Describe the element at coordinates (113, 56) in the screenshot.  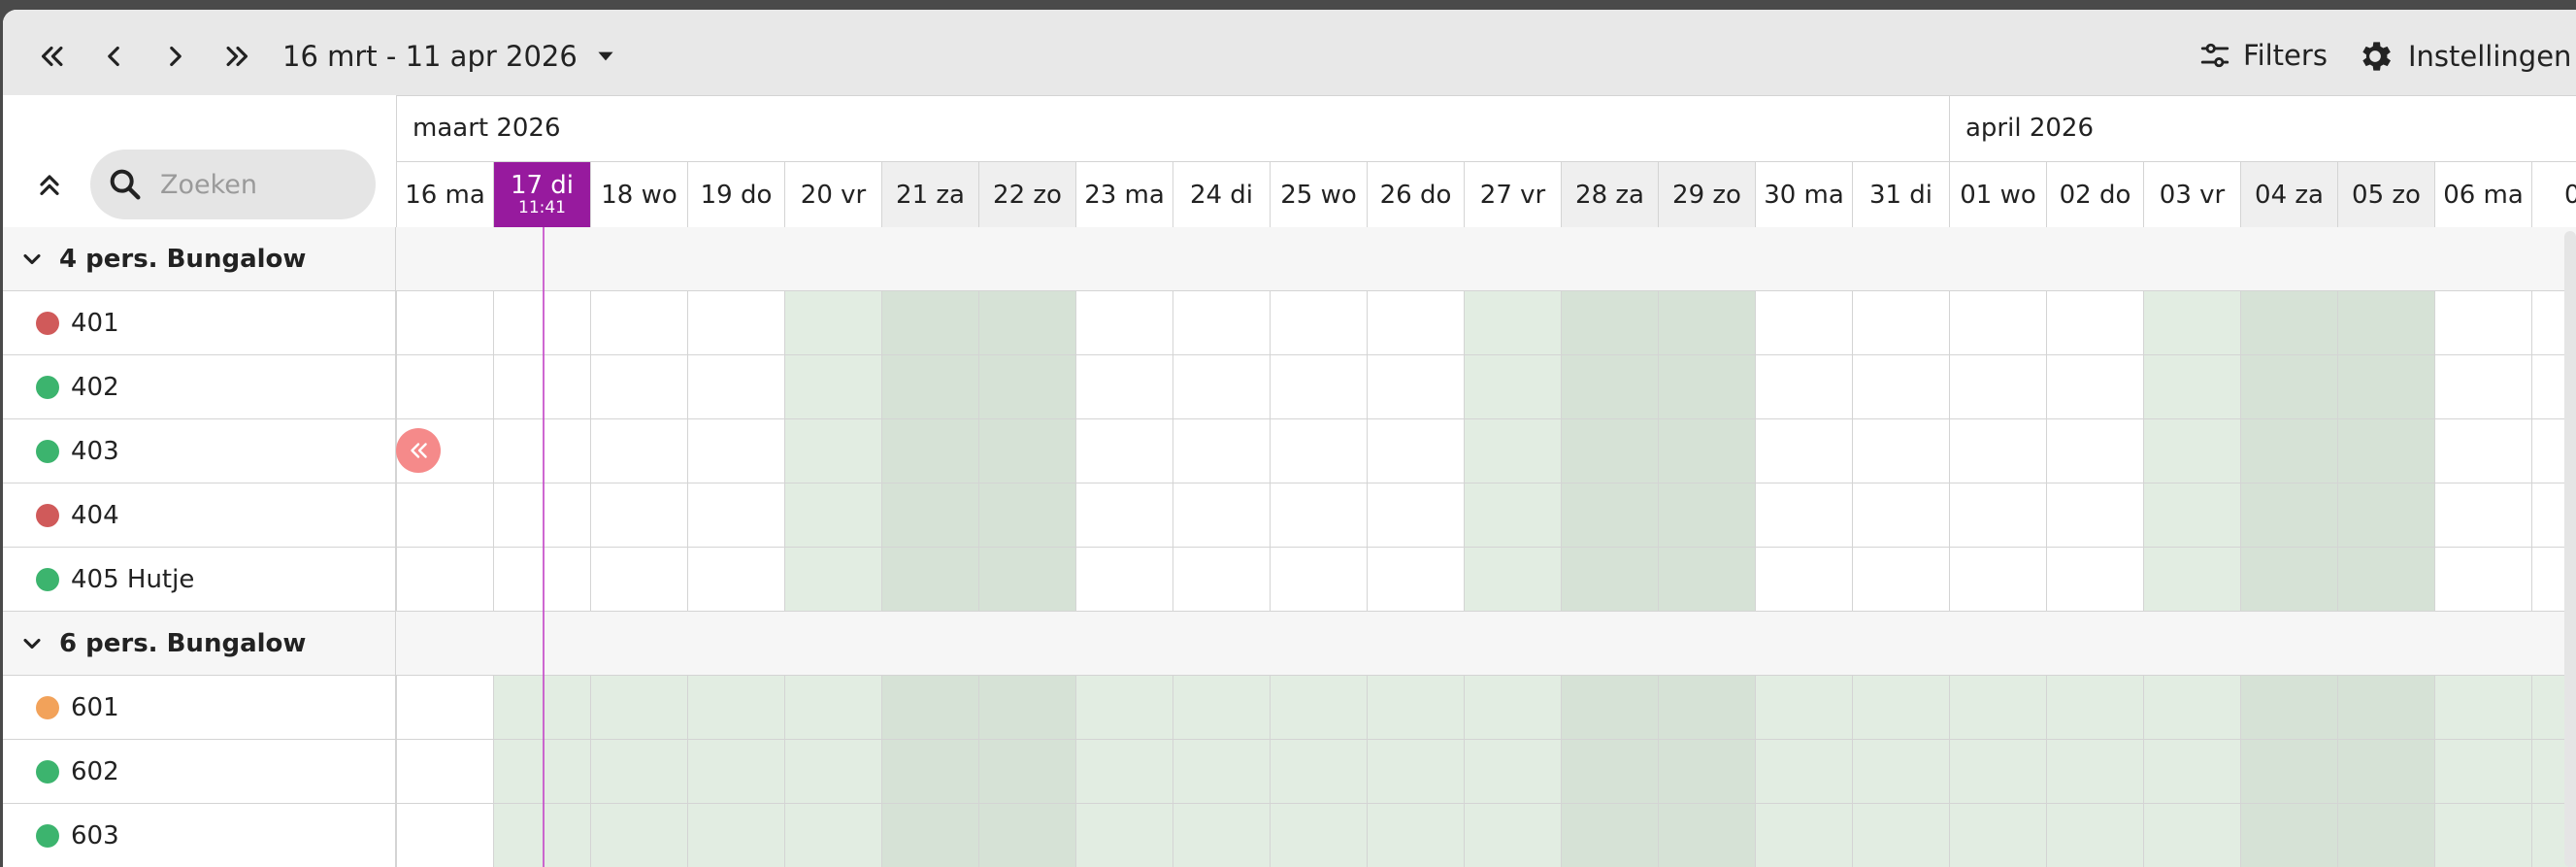
I see `previous-button` at that location.